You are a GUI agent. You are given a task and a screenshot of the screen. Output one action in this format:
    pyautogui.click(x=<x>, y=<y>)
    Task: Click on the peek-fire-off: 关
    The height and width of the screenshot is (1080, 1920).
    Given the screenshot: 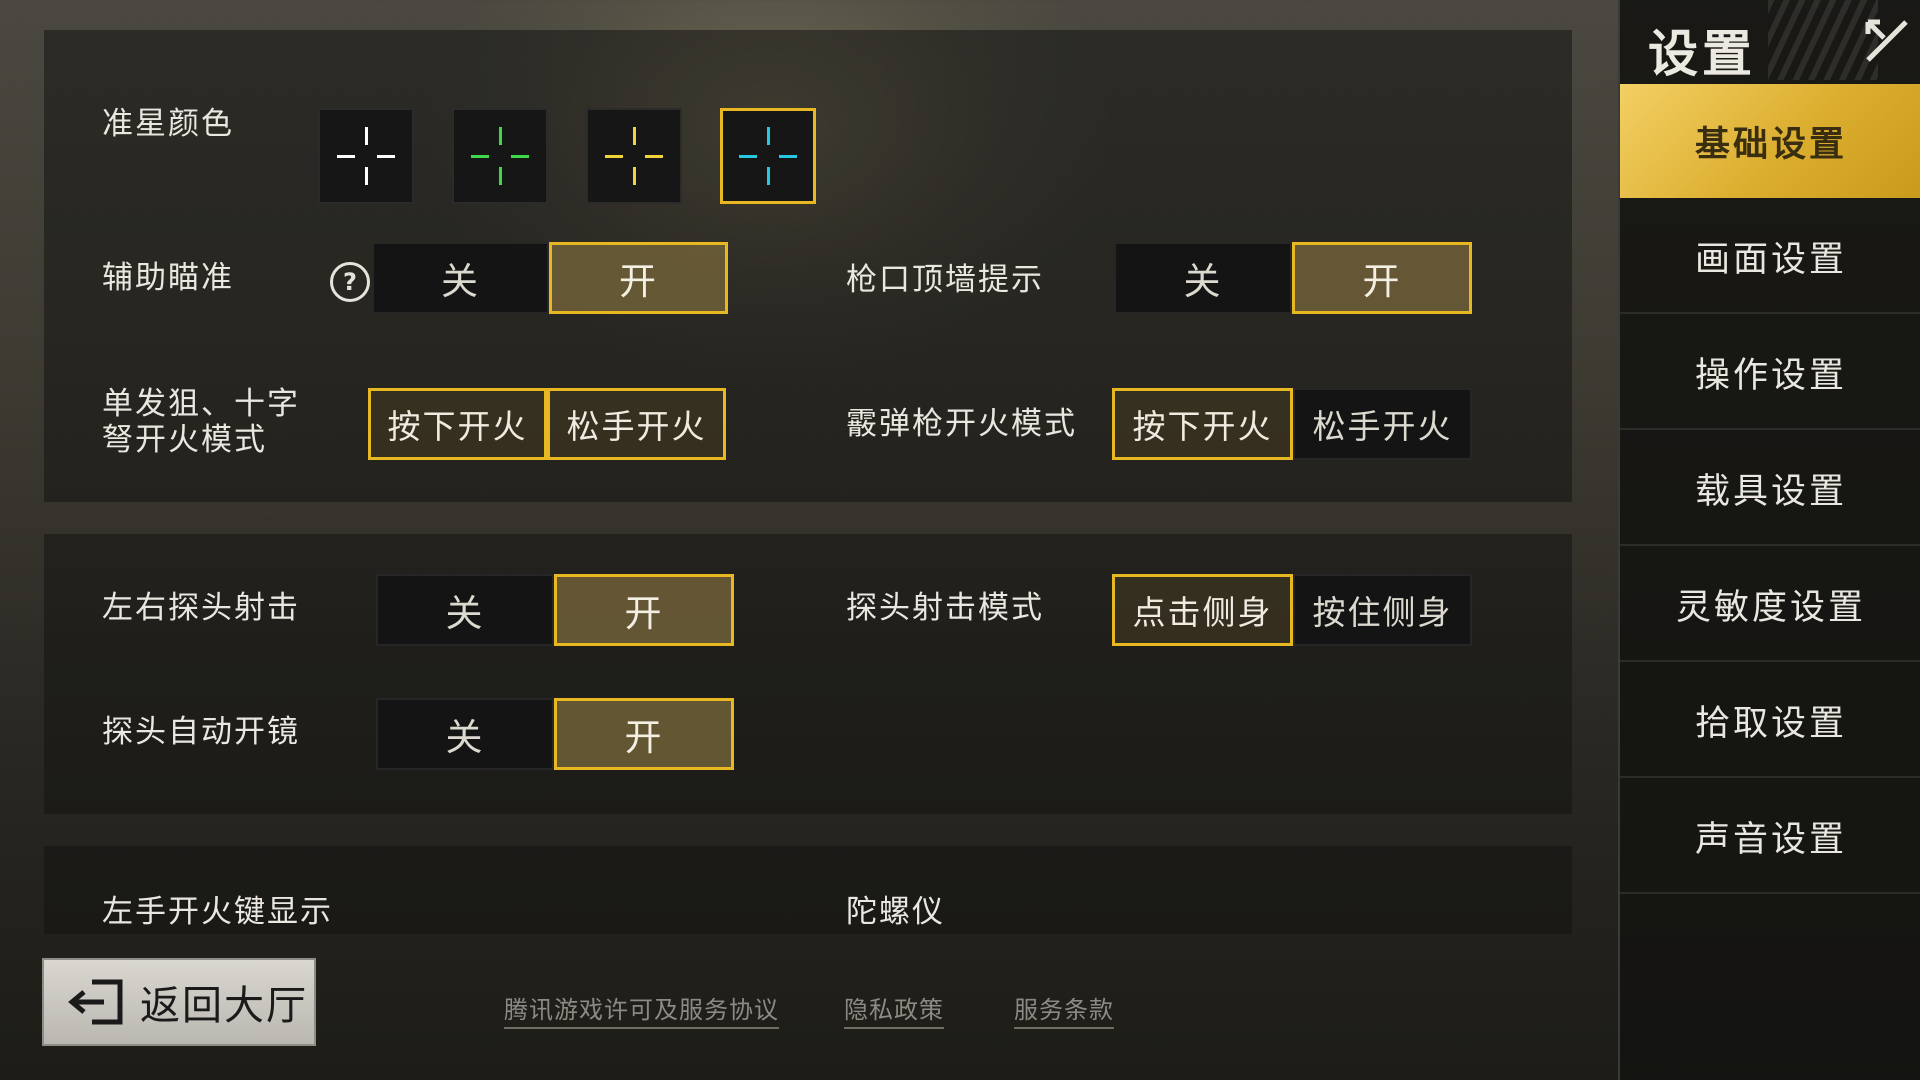 What is the action you would take?
    pyautogui.click(x=465, y=610)
    